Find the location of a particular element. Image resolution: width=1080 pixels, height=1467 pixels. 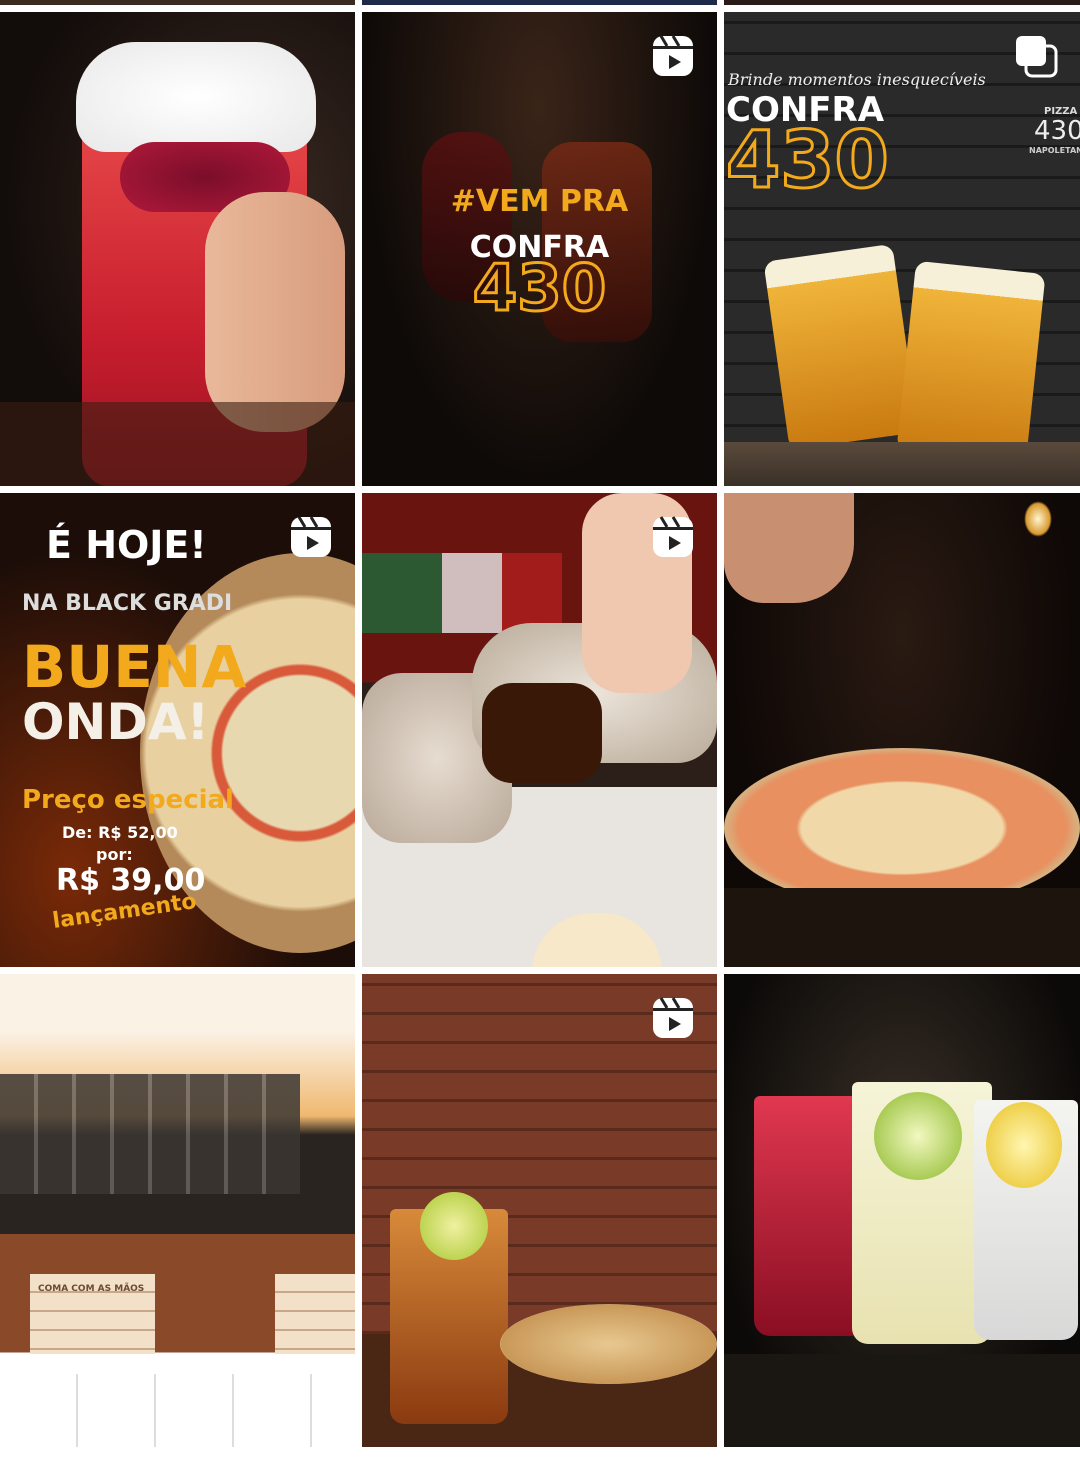

oven-rack is located at coordinates (150, 1134).